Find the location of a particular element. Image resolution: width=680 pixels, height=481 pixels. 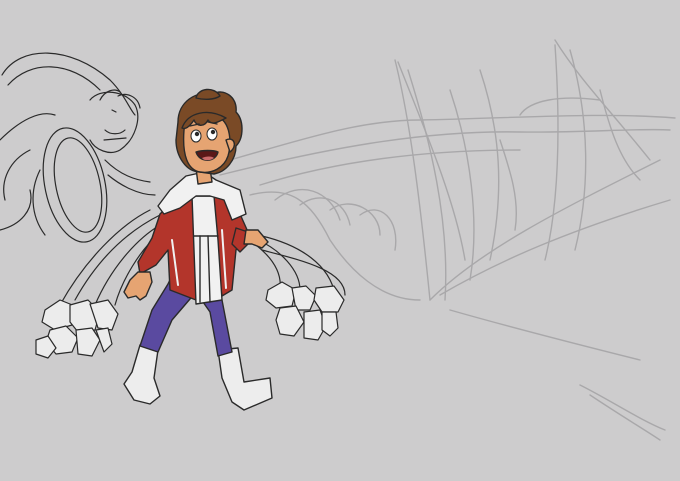

left-hand is located at coordinates (138, 286).